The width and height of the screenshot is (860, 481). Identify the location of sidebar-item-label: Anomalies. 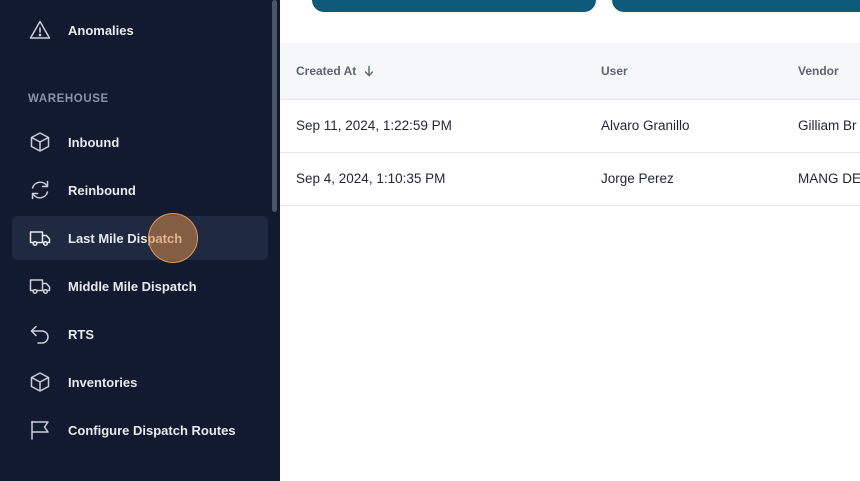
(101, 30).